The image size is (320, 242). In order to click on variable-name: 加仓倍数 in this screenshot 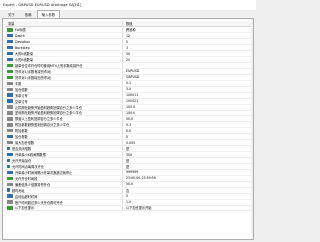, I will do `click(21, 89)`.